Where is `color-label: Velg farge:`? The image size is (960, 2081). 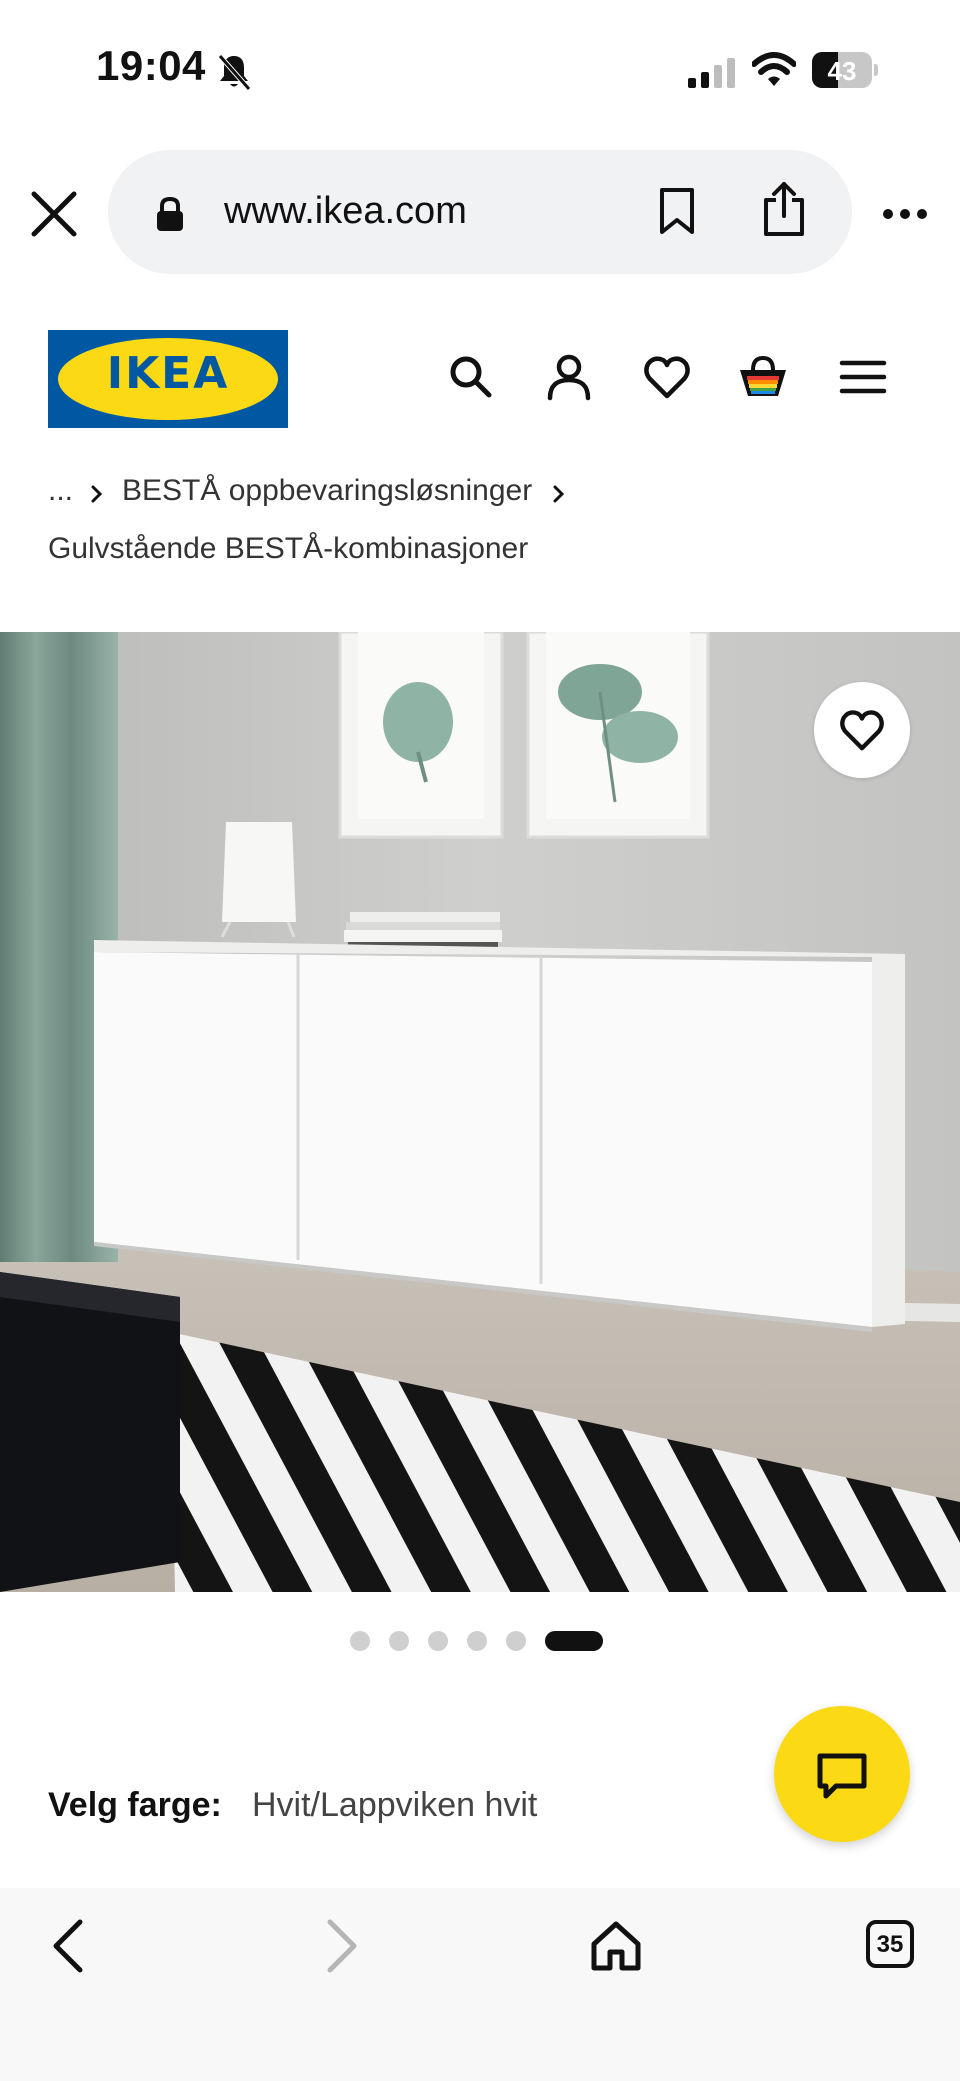 color-label: Velg farge: is located at coordinates (135, 1805).